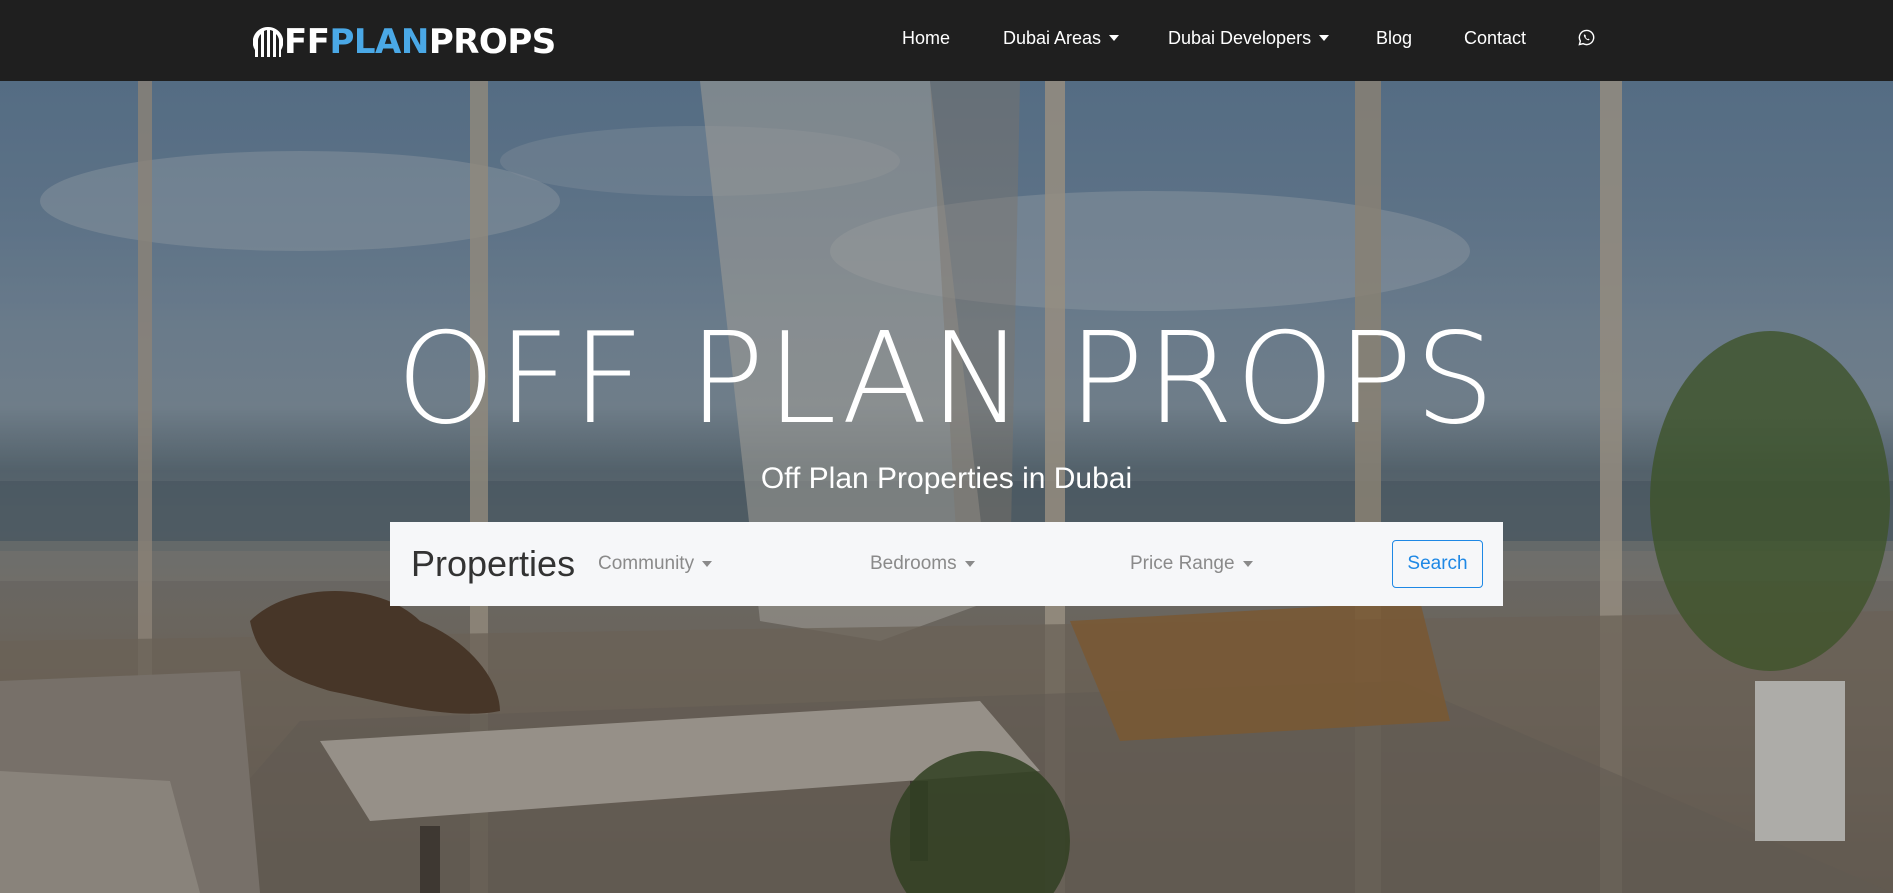 The image size is (1893, 893). I want to click on nav-item-label: Blog, so click(1394, 38).